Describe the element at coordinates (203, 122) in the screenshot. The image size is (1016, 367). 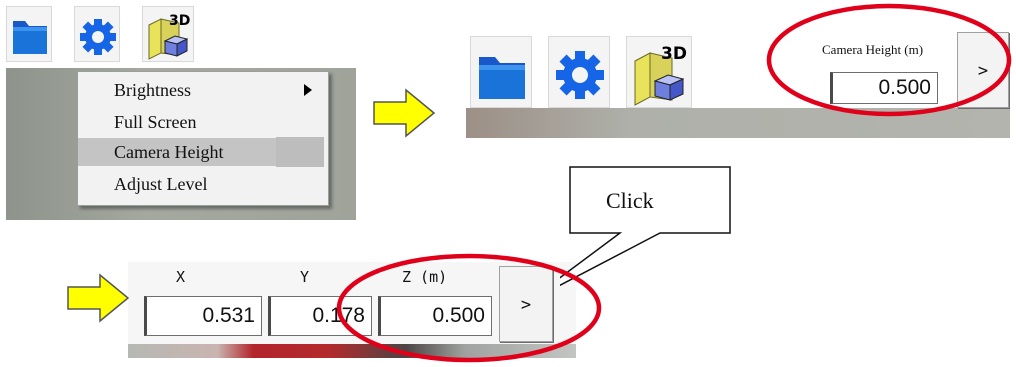
I see `menu-item-full-screen: Full Screen` at that location.